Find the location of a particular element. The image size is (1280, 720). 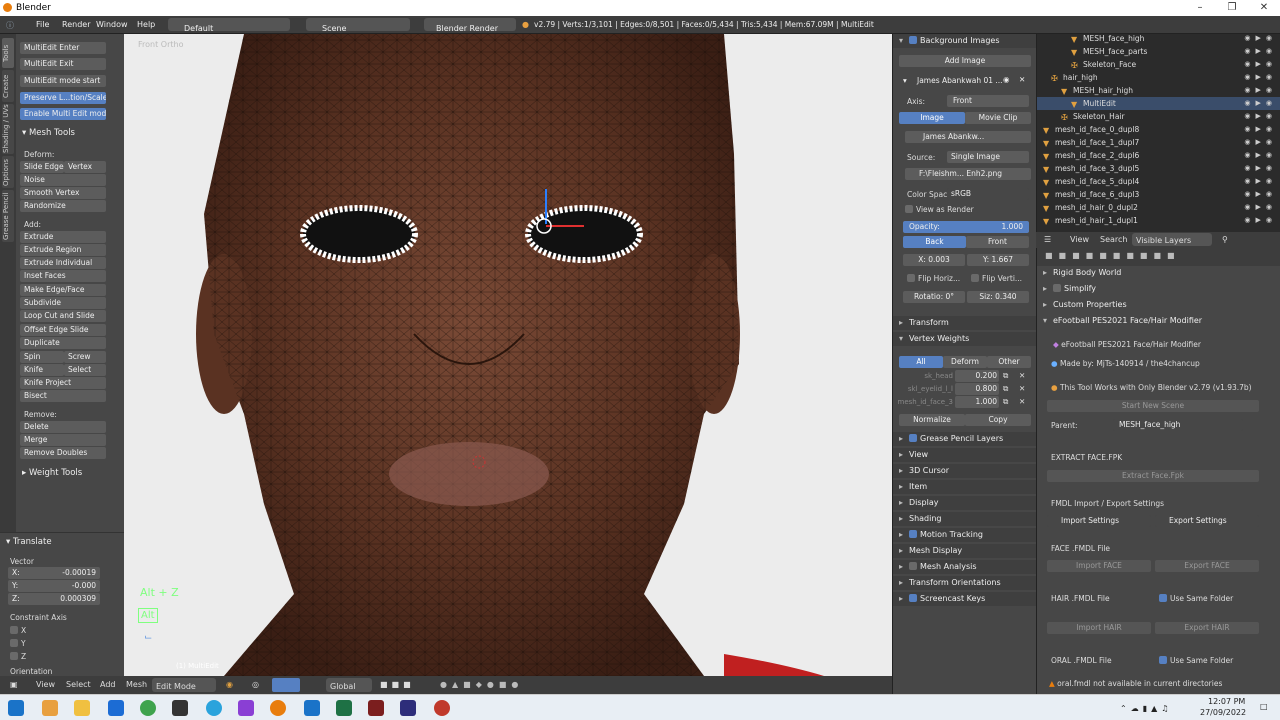

vector-z-field: Z: 0.000309 is located at coordinates (54, 599).